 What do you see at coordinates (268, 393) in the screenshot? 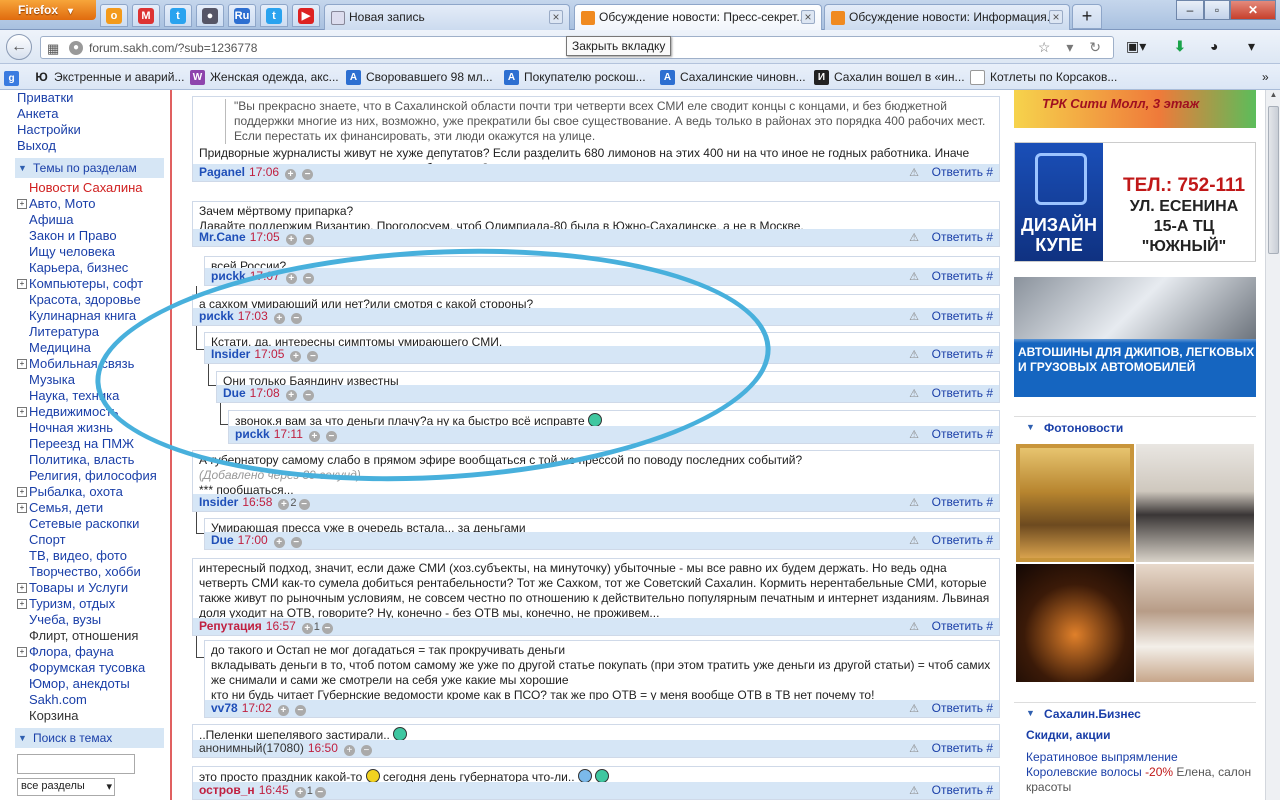
I see `post-author: Due 17:08 + −` at bounding box center [268, 393].